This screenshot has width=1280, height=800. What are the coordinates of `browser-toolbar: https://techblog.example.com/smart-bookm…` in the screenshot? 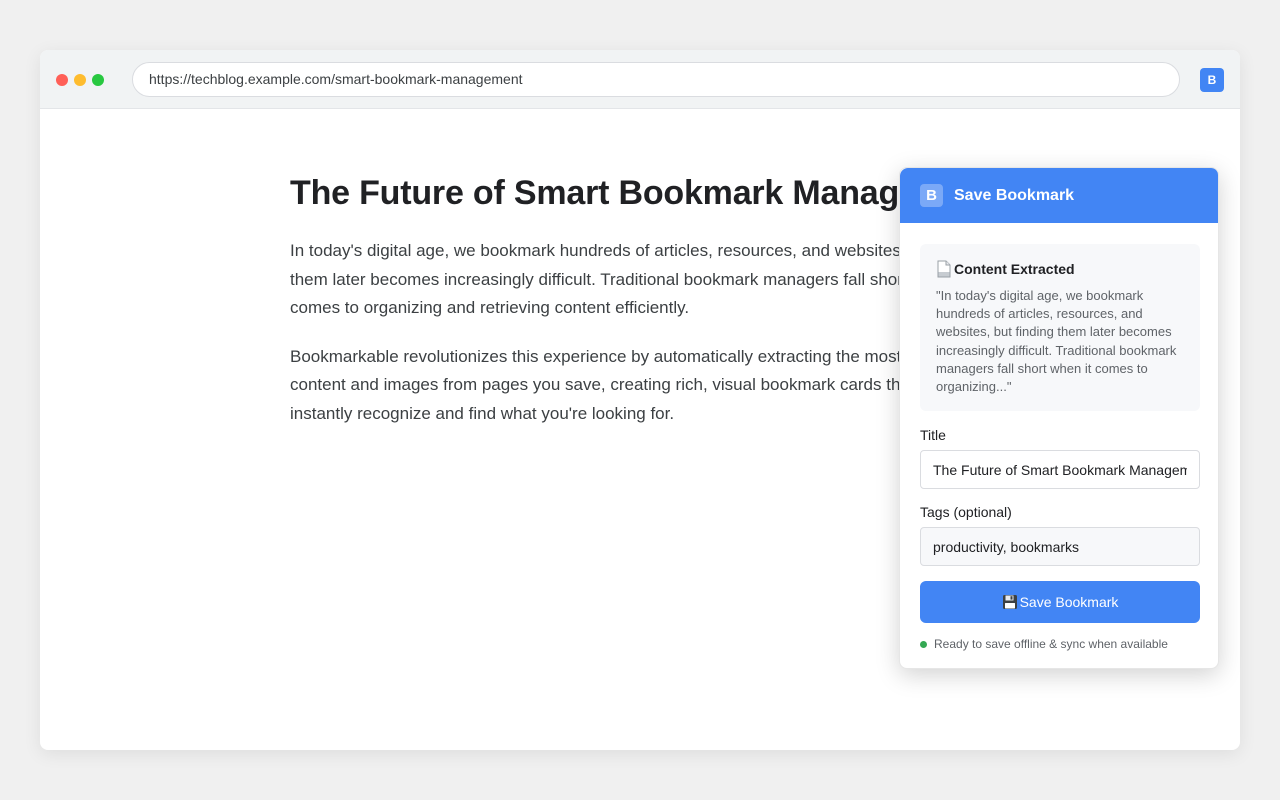 It's located at (640, 79).